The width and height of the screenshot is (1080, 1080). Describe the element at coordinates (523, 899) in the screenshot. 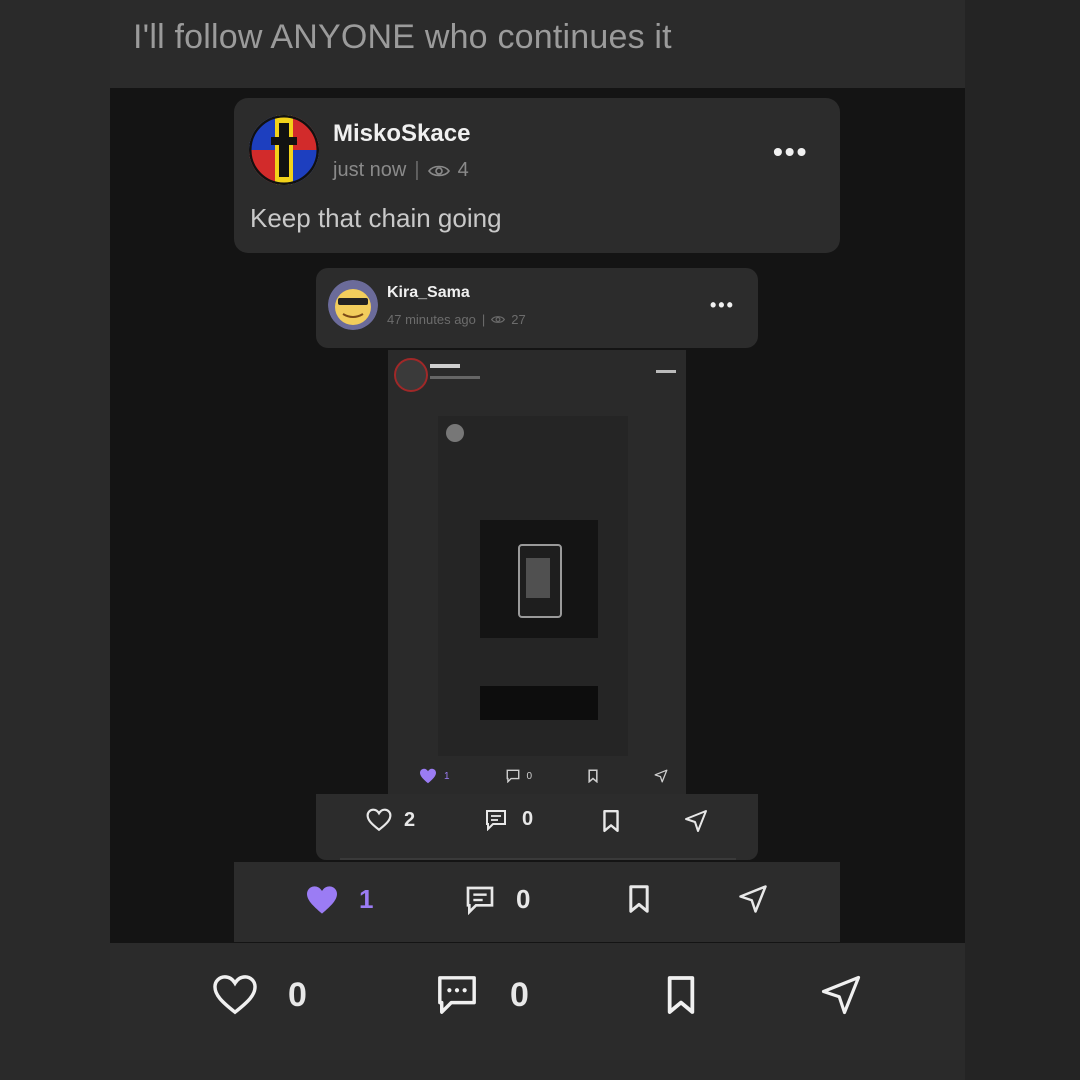

I see `comment-count-1: 0` at that location.